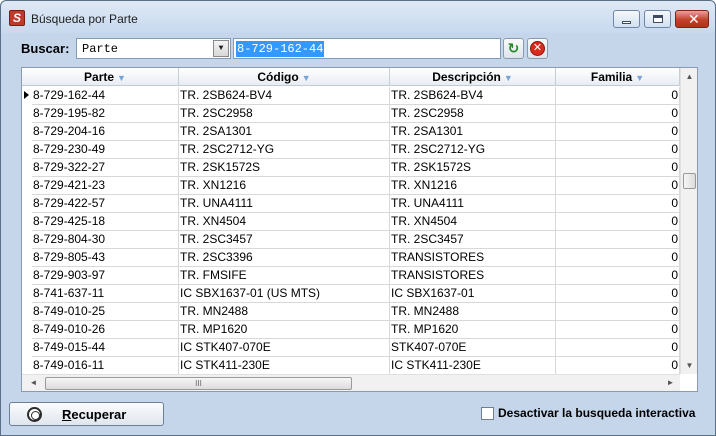 The image size is (716, 436). Describe the element at coordinates (284, 294) in the screenshot. I see `cell-codigo: IC SBX1637-01 (US MTS)` at that location.